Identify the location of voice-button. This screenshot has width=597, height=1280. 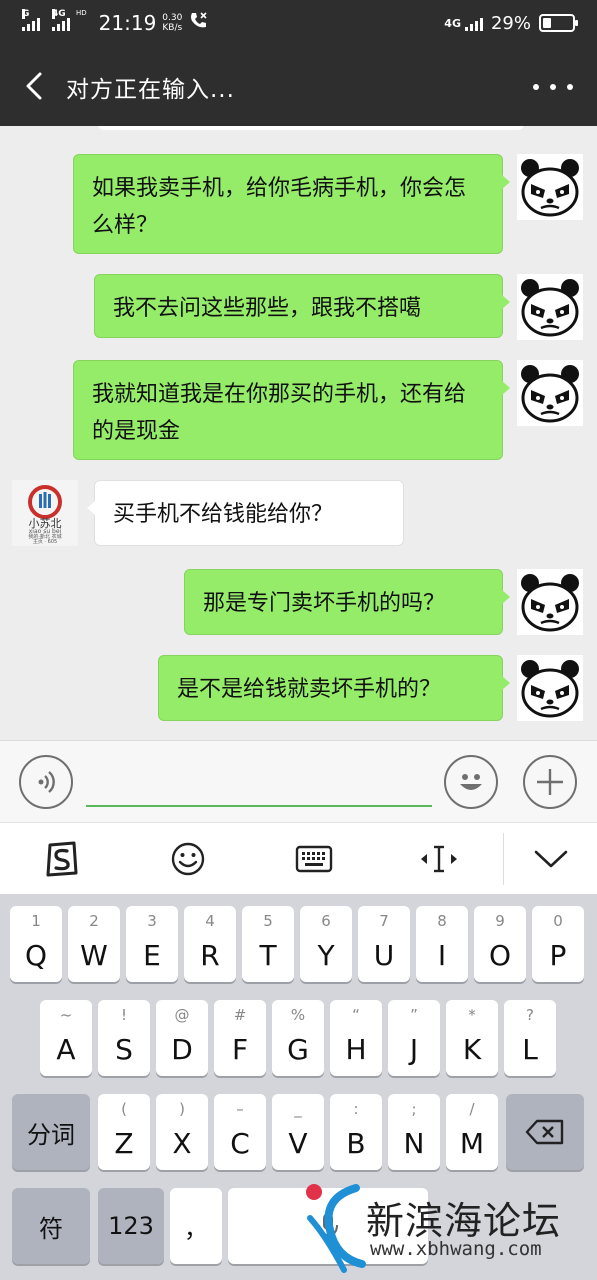
(46, 782).